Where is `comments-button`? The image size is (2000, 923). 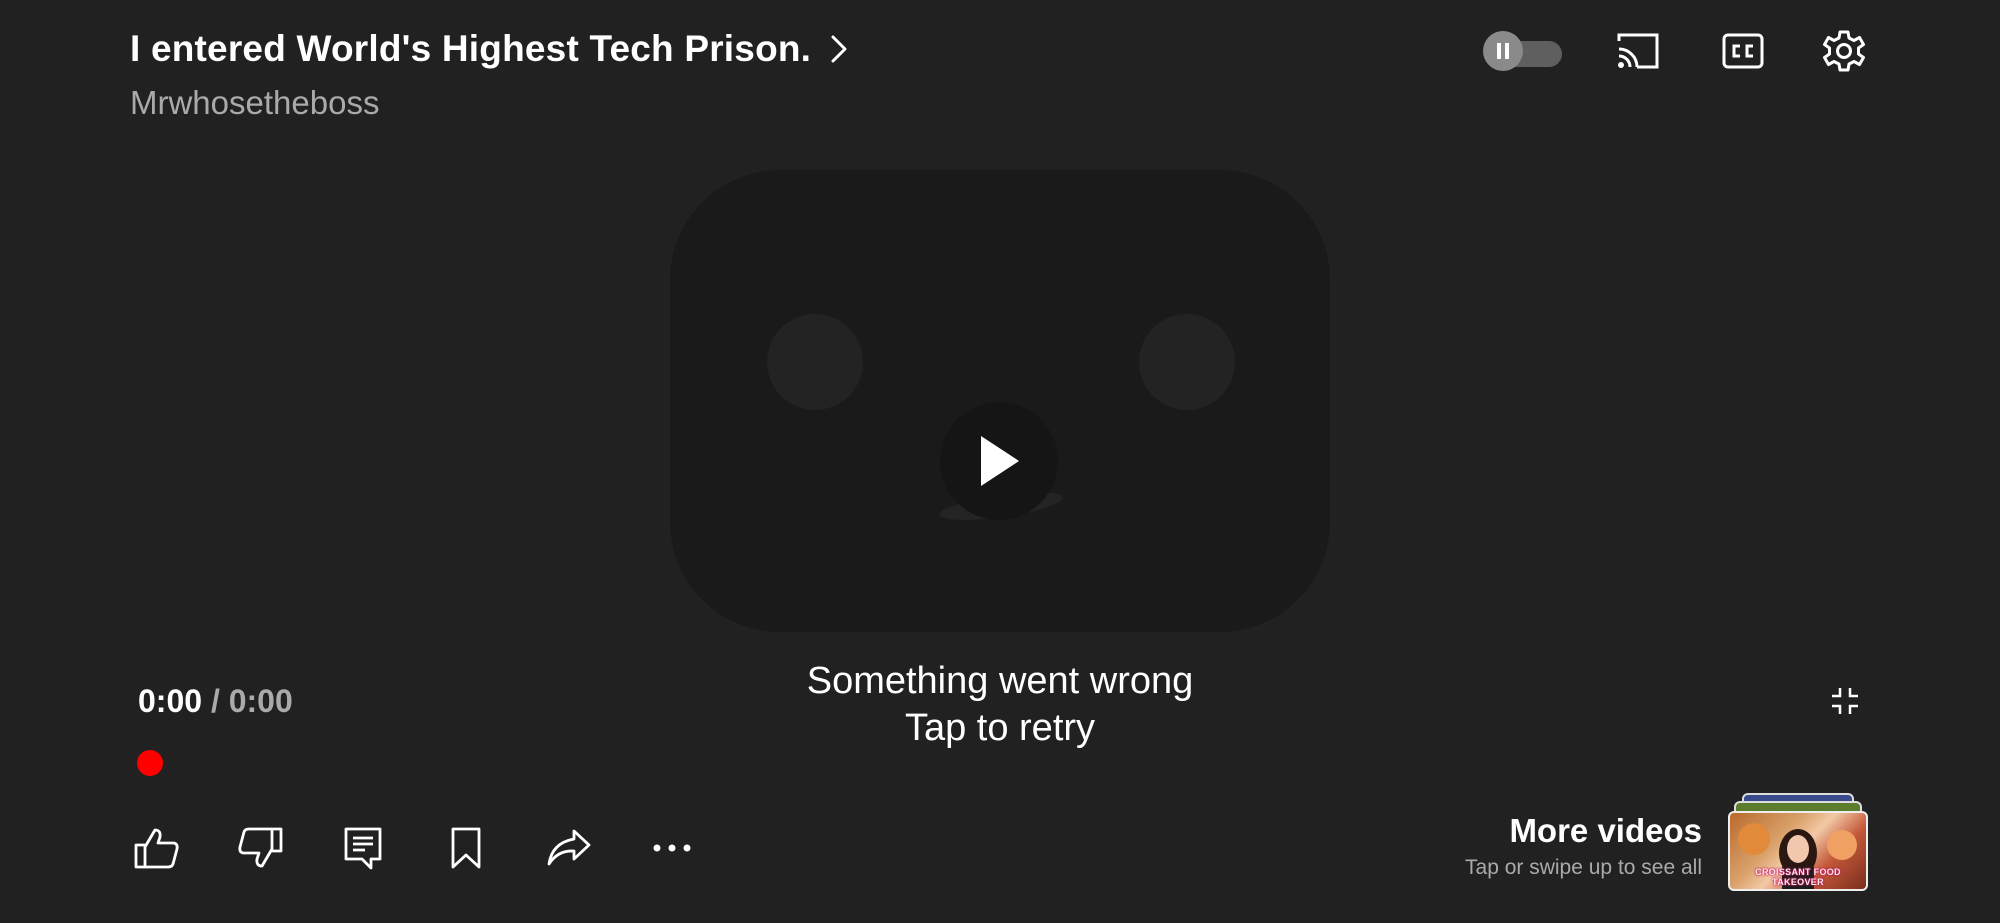
comments-button is located at coordinates (363, 848).